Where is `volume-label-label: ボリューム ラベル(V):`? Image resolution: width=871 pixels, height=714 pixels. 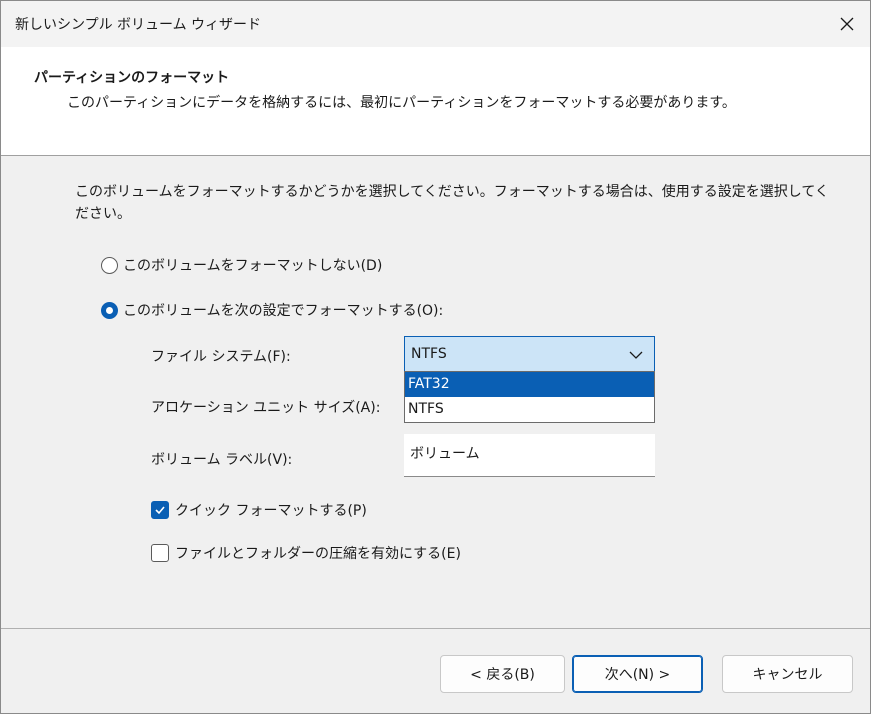
volume-label-label: ボリューム ラベル(V): is located at coordinates (222, 460).